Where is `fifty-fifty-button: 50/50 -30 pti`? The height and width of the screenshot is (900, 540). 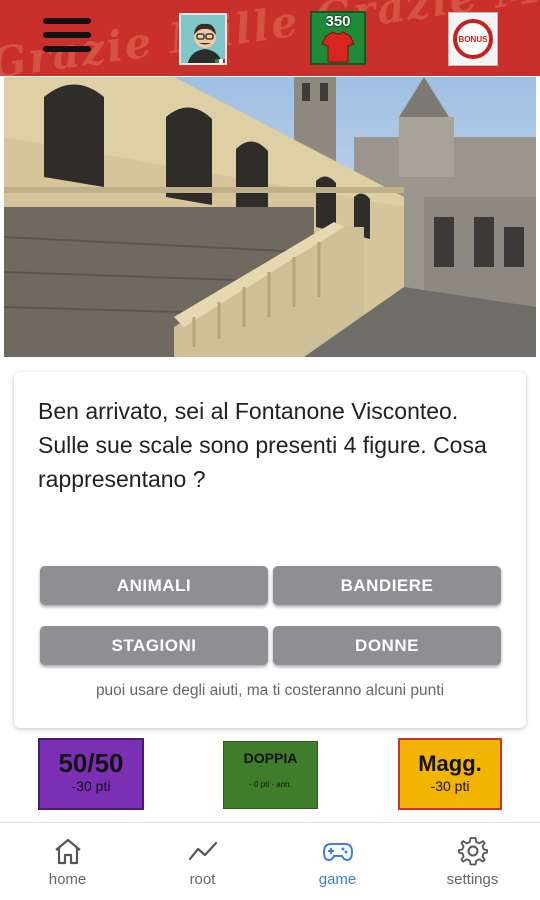
fifty-fifty-button: 50/50 -30 pti is located at coordinates (91, 774).